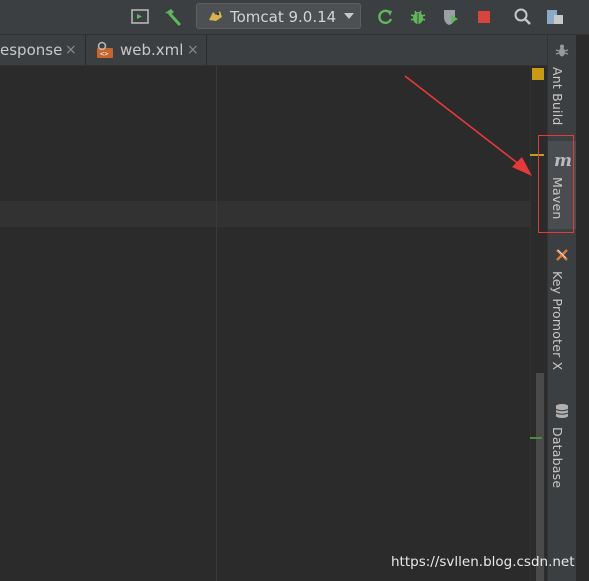 The width and height of the screenshot is (589, 581). I want to click on right-margin-guide, so click(216, 323).